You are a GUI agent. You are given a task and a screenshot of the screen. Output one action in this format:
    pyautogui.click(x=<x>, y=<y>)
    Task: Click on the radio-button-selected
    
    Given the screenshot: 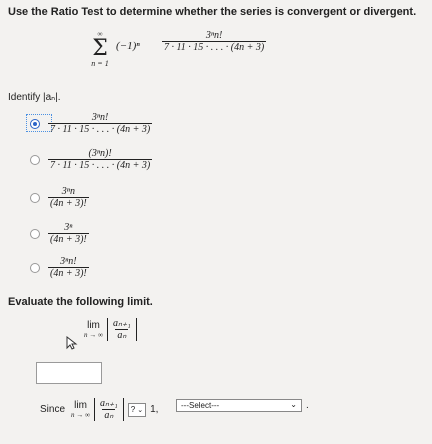 What is the action you would take?
    pyautogui.click(x=35, y=123)
    